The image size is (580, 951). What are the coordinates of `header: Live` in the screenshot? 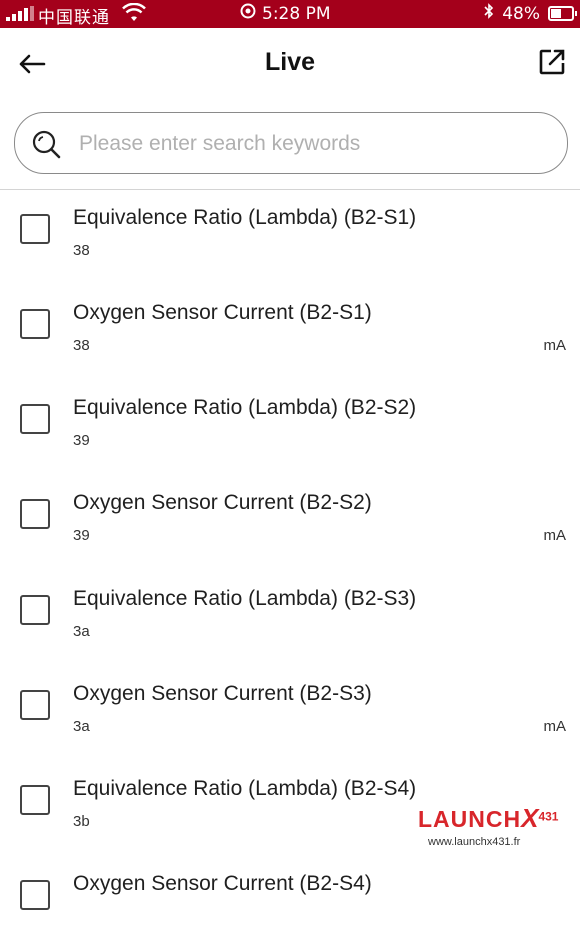 It's located at (290, 64).